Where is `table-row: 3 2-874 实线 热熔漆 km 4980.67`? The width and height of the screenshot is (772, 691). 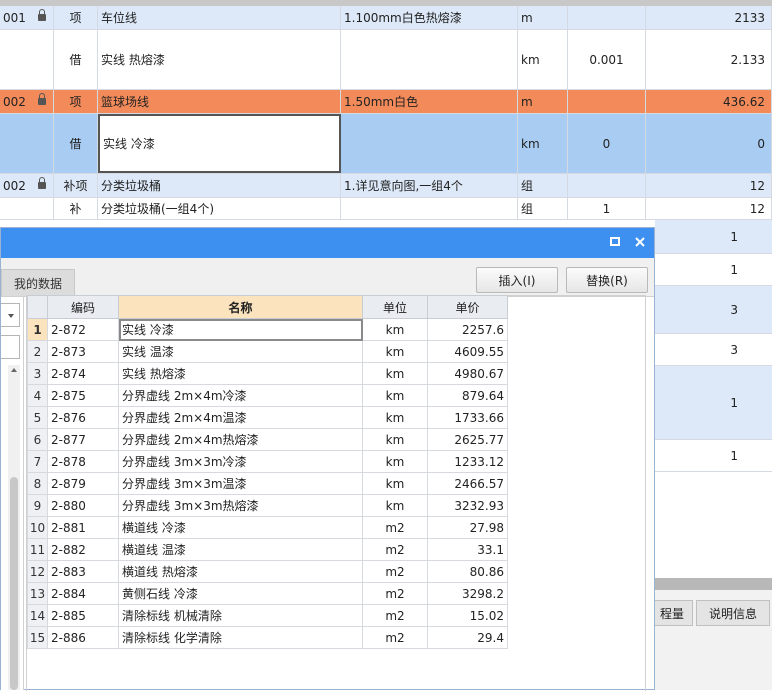
table-row: 3 2-874 实线 热熔漆 km 4980.67 is located at coordinates (267, 373).